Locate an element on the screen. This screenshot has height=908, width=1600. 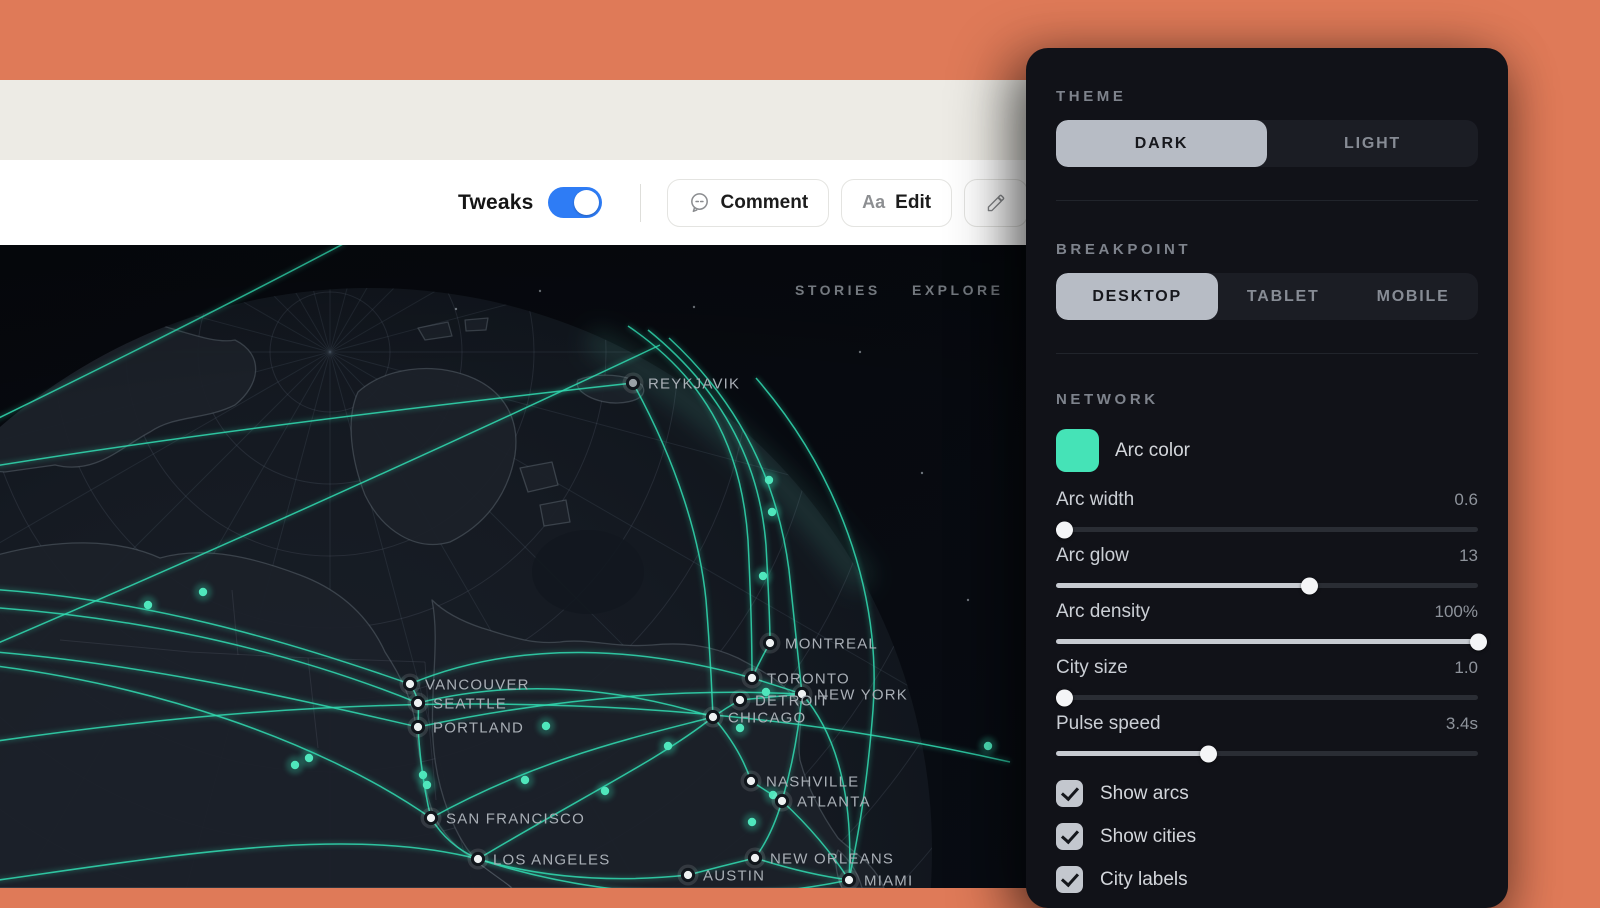
arc-density-slider-row: Arc density 100% is located at coordinates (1271, 625).